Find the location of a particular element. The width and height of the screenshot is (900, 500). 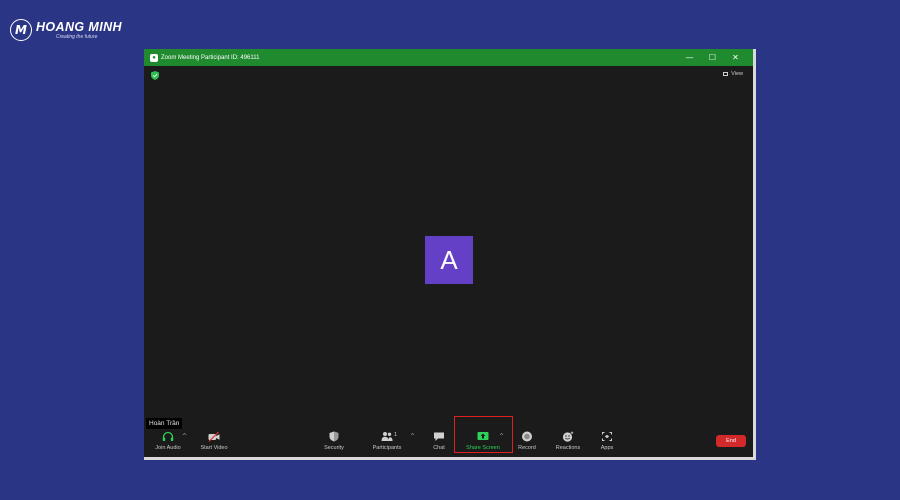

chat-label: Chat is located at coordinates (439, 448).